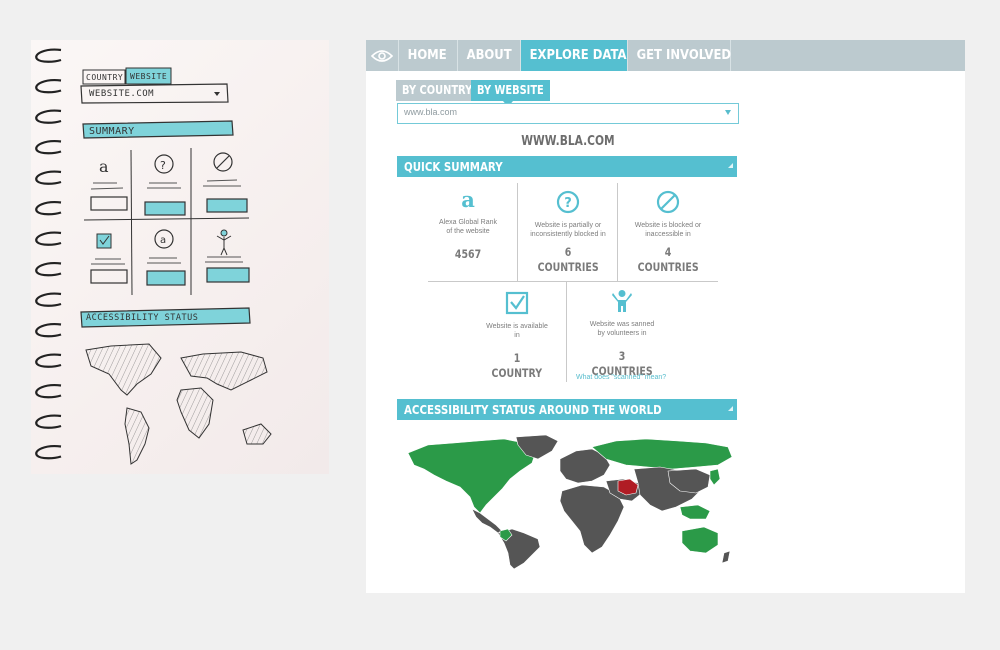  I want to click on nav-home-label: HOME, so click(427, 55).